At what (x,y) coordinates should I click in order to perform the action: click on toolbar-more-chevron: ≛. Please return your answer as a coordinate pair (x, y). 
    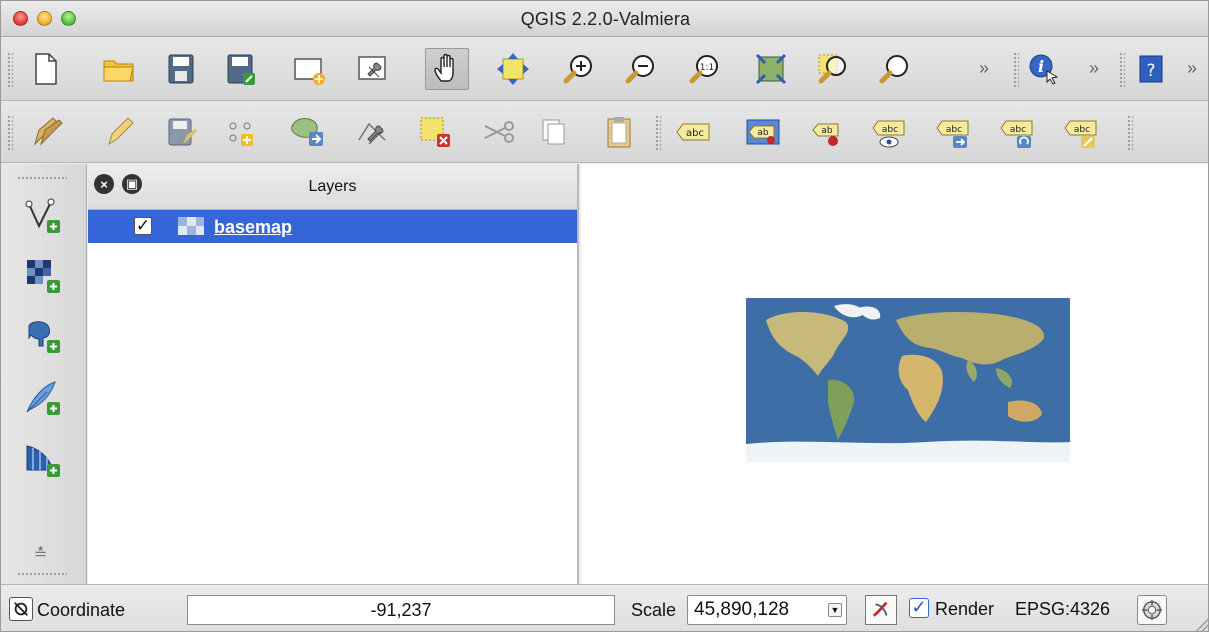
    Looking at the image, I should click on (40, 554).